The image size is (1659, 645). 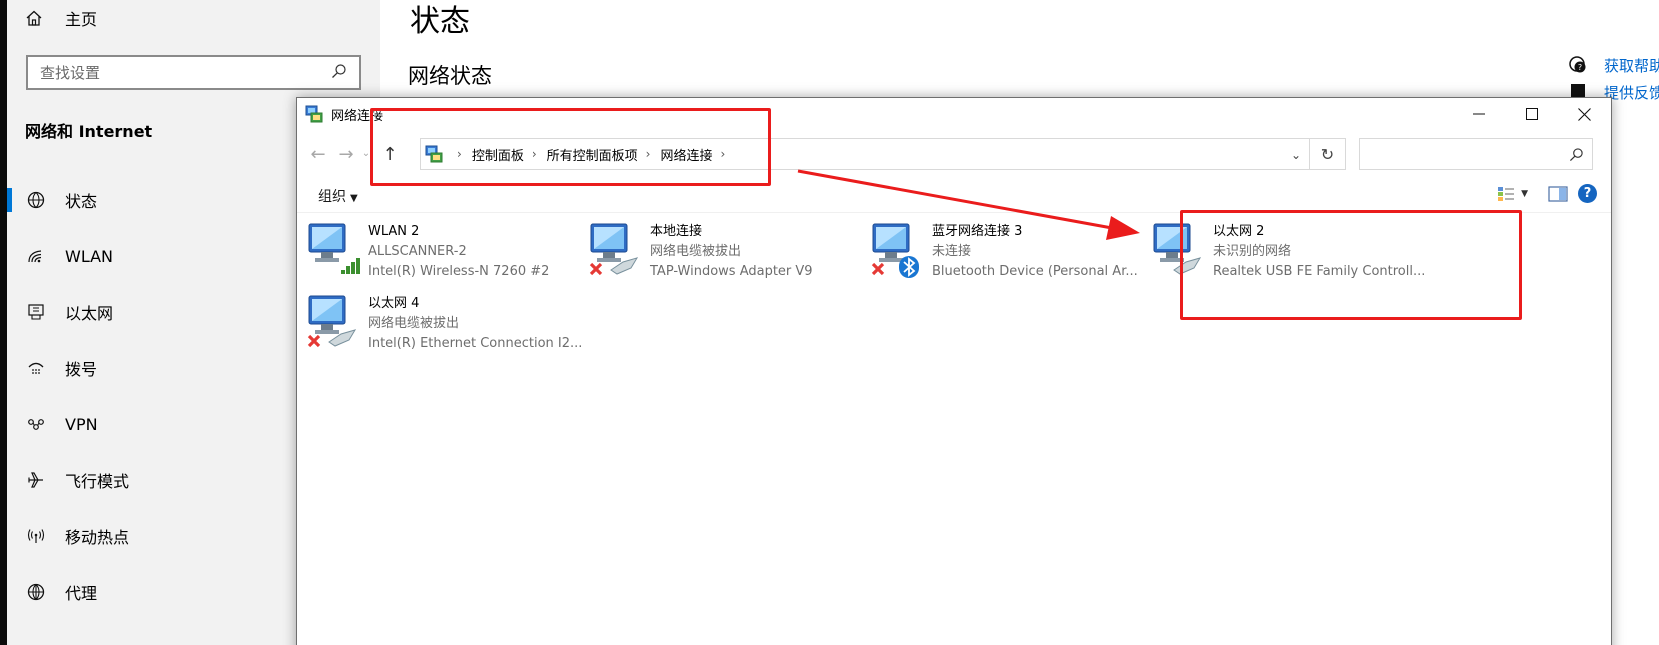 I want to click on nav-item-label: 拨号, so click(x=81, y=369).